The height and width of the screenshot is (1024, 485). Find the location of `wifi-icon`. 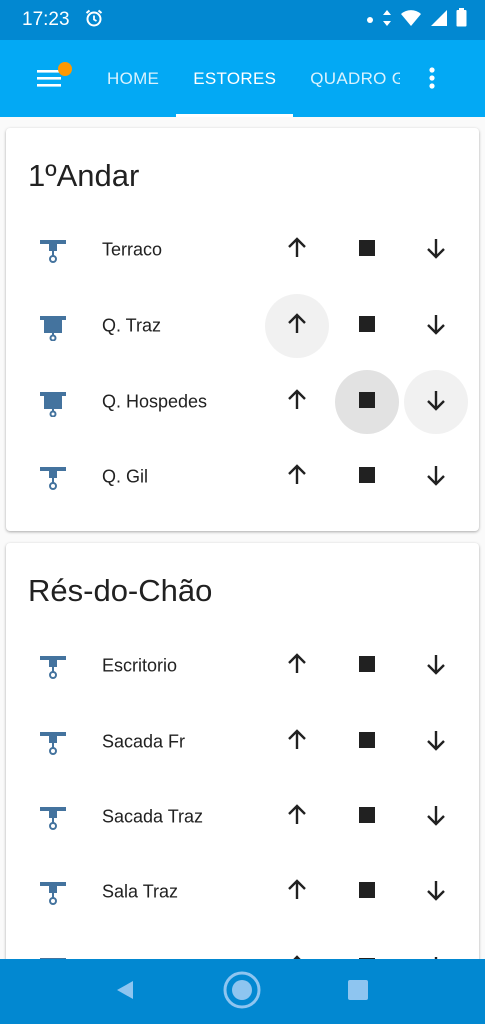

wifi-icon is located at coordinates (411, 20).